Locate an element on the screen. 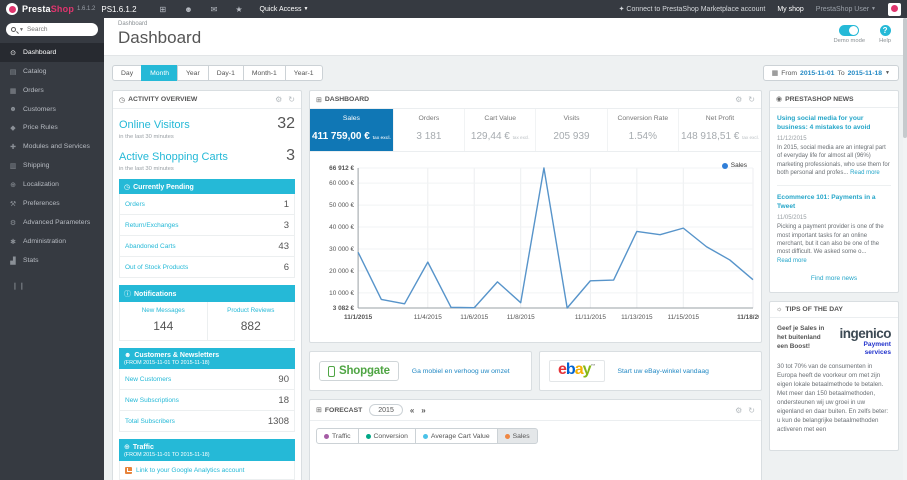 The image size is (907, 480). date-range-picker: ▦ From 2015-11-01 To 2015-11-18 ▼ is located at coordinates (830, 73).